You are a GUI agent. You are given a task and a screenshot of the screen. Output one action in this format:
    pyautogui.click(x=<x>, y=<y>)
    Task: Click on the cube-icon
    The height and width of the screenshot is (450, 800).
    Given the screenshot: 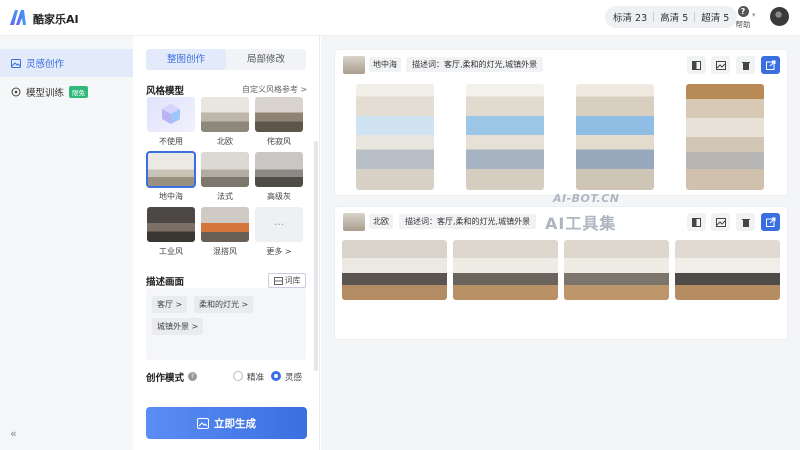 What is the action you would take?
    pyautogui.click(x=171, y=114)
    